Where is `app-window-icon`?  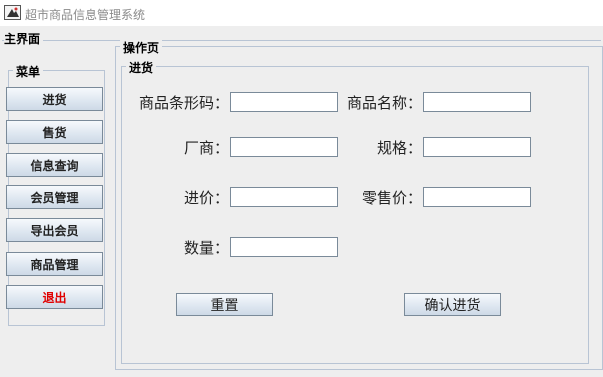 app-window-icon is located at coordinates (12, 12).